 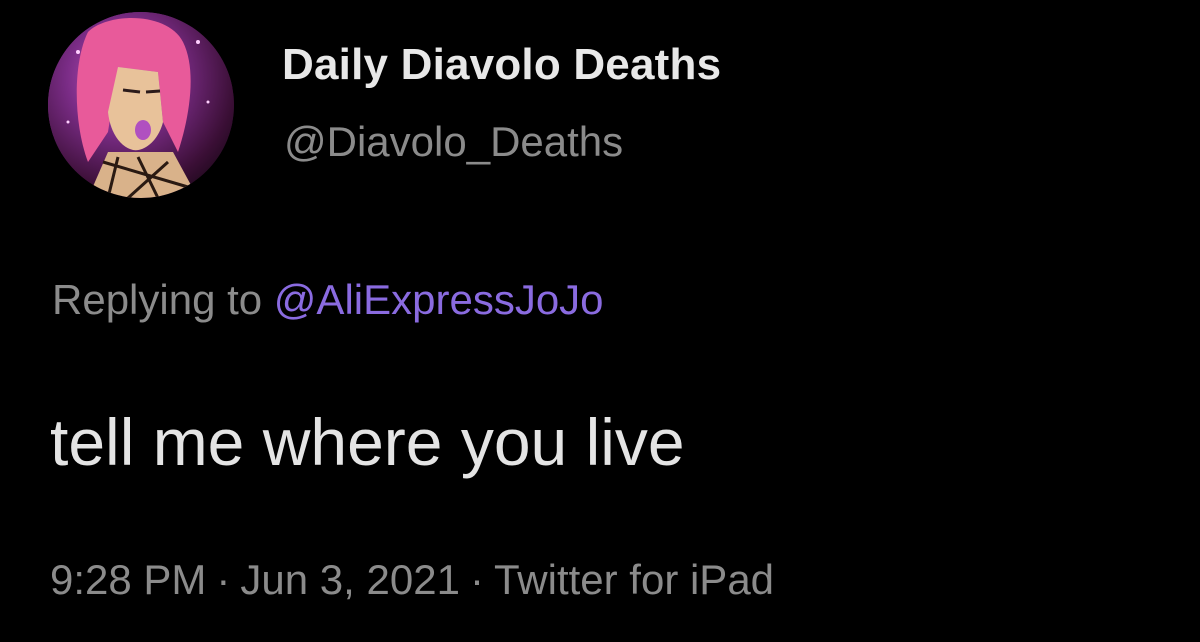 What do you see at coordinates (453, 142) in the screenshot?
I see `user-handle: @Diavolo_Deaths` at bounding box center [453, 142].